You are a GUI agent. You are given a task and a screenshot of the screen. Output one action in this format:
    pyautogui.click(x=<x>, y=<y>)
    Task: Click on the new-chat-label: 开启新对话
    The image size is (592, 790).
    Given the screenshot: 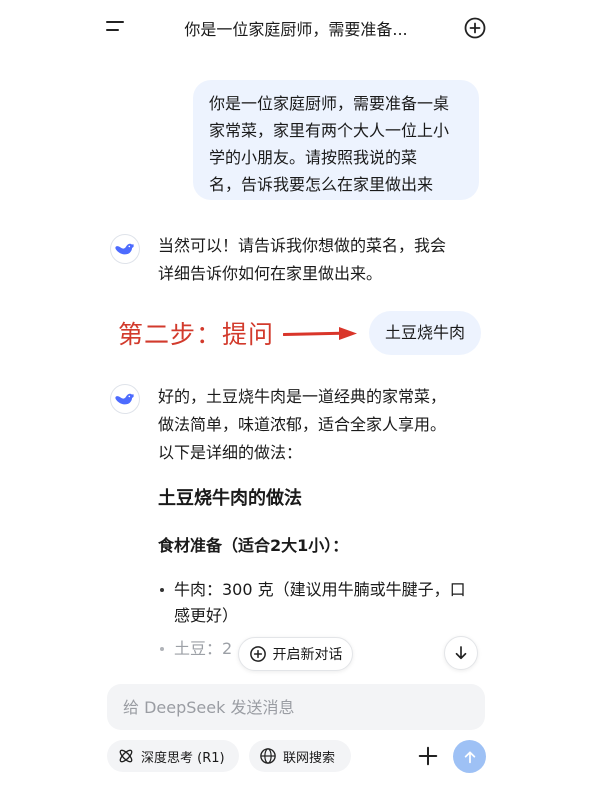 What is the action you would take?
    pyautogui.click(x=307, y=655)
    